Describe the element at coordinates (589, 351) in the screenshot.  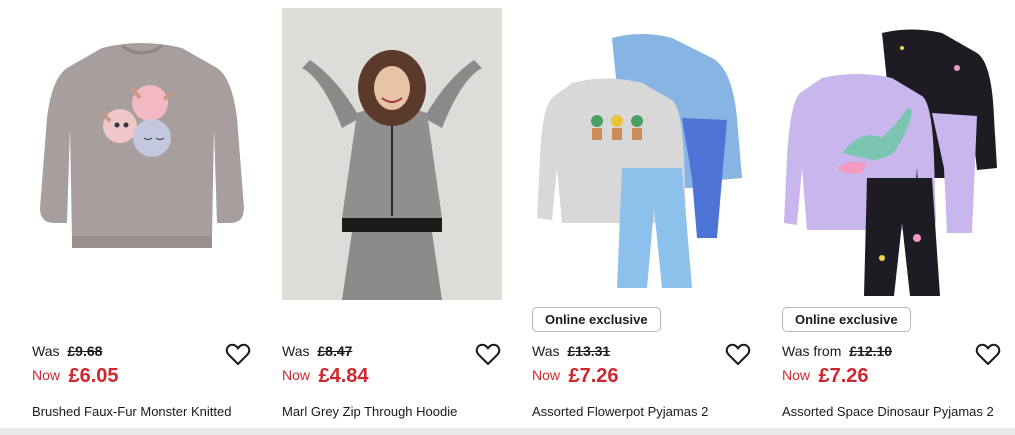
I see `was-price: £13.31` at that location.